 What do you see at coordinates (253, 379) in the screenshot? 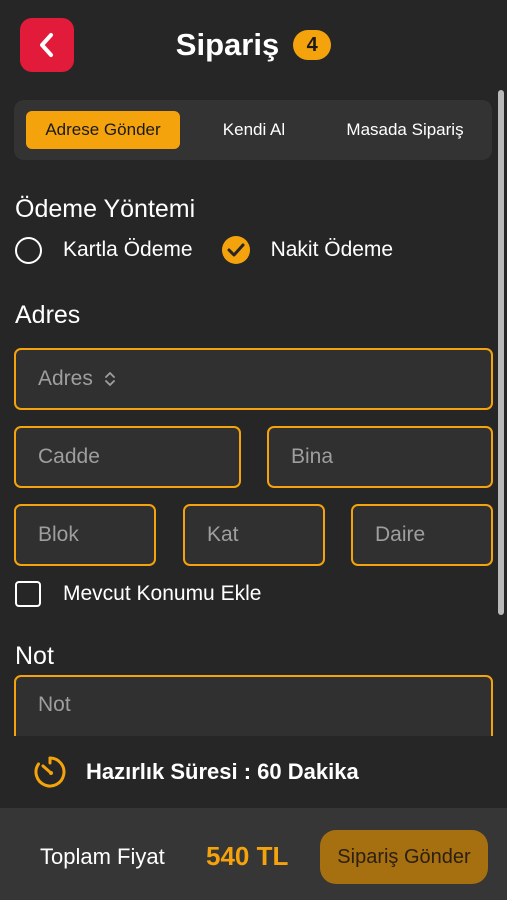
I see `address-select: Adres` at bounding box center [253, 379].